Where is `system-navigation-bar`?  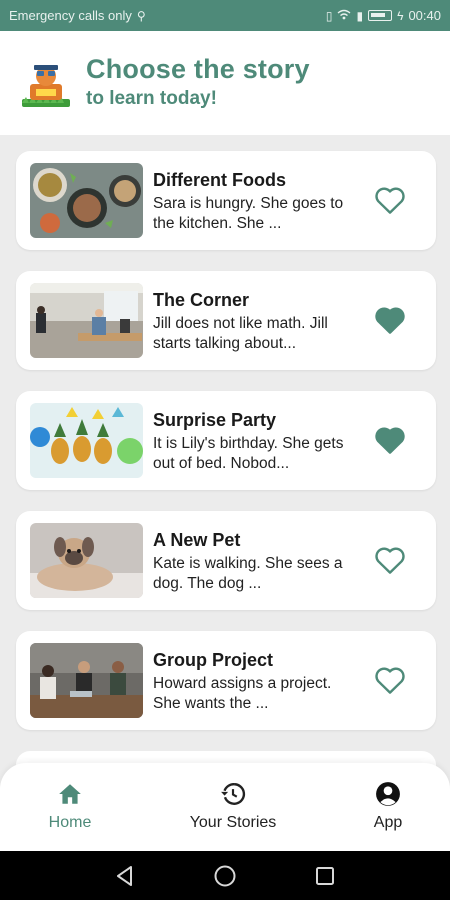
system-navigation-bar is located at coordinates (225, 875).